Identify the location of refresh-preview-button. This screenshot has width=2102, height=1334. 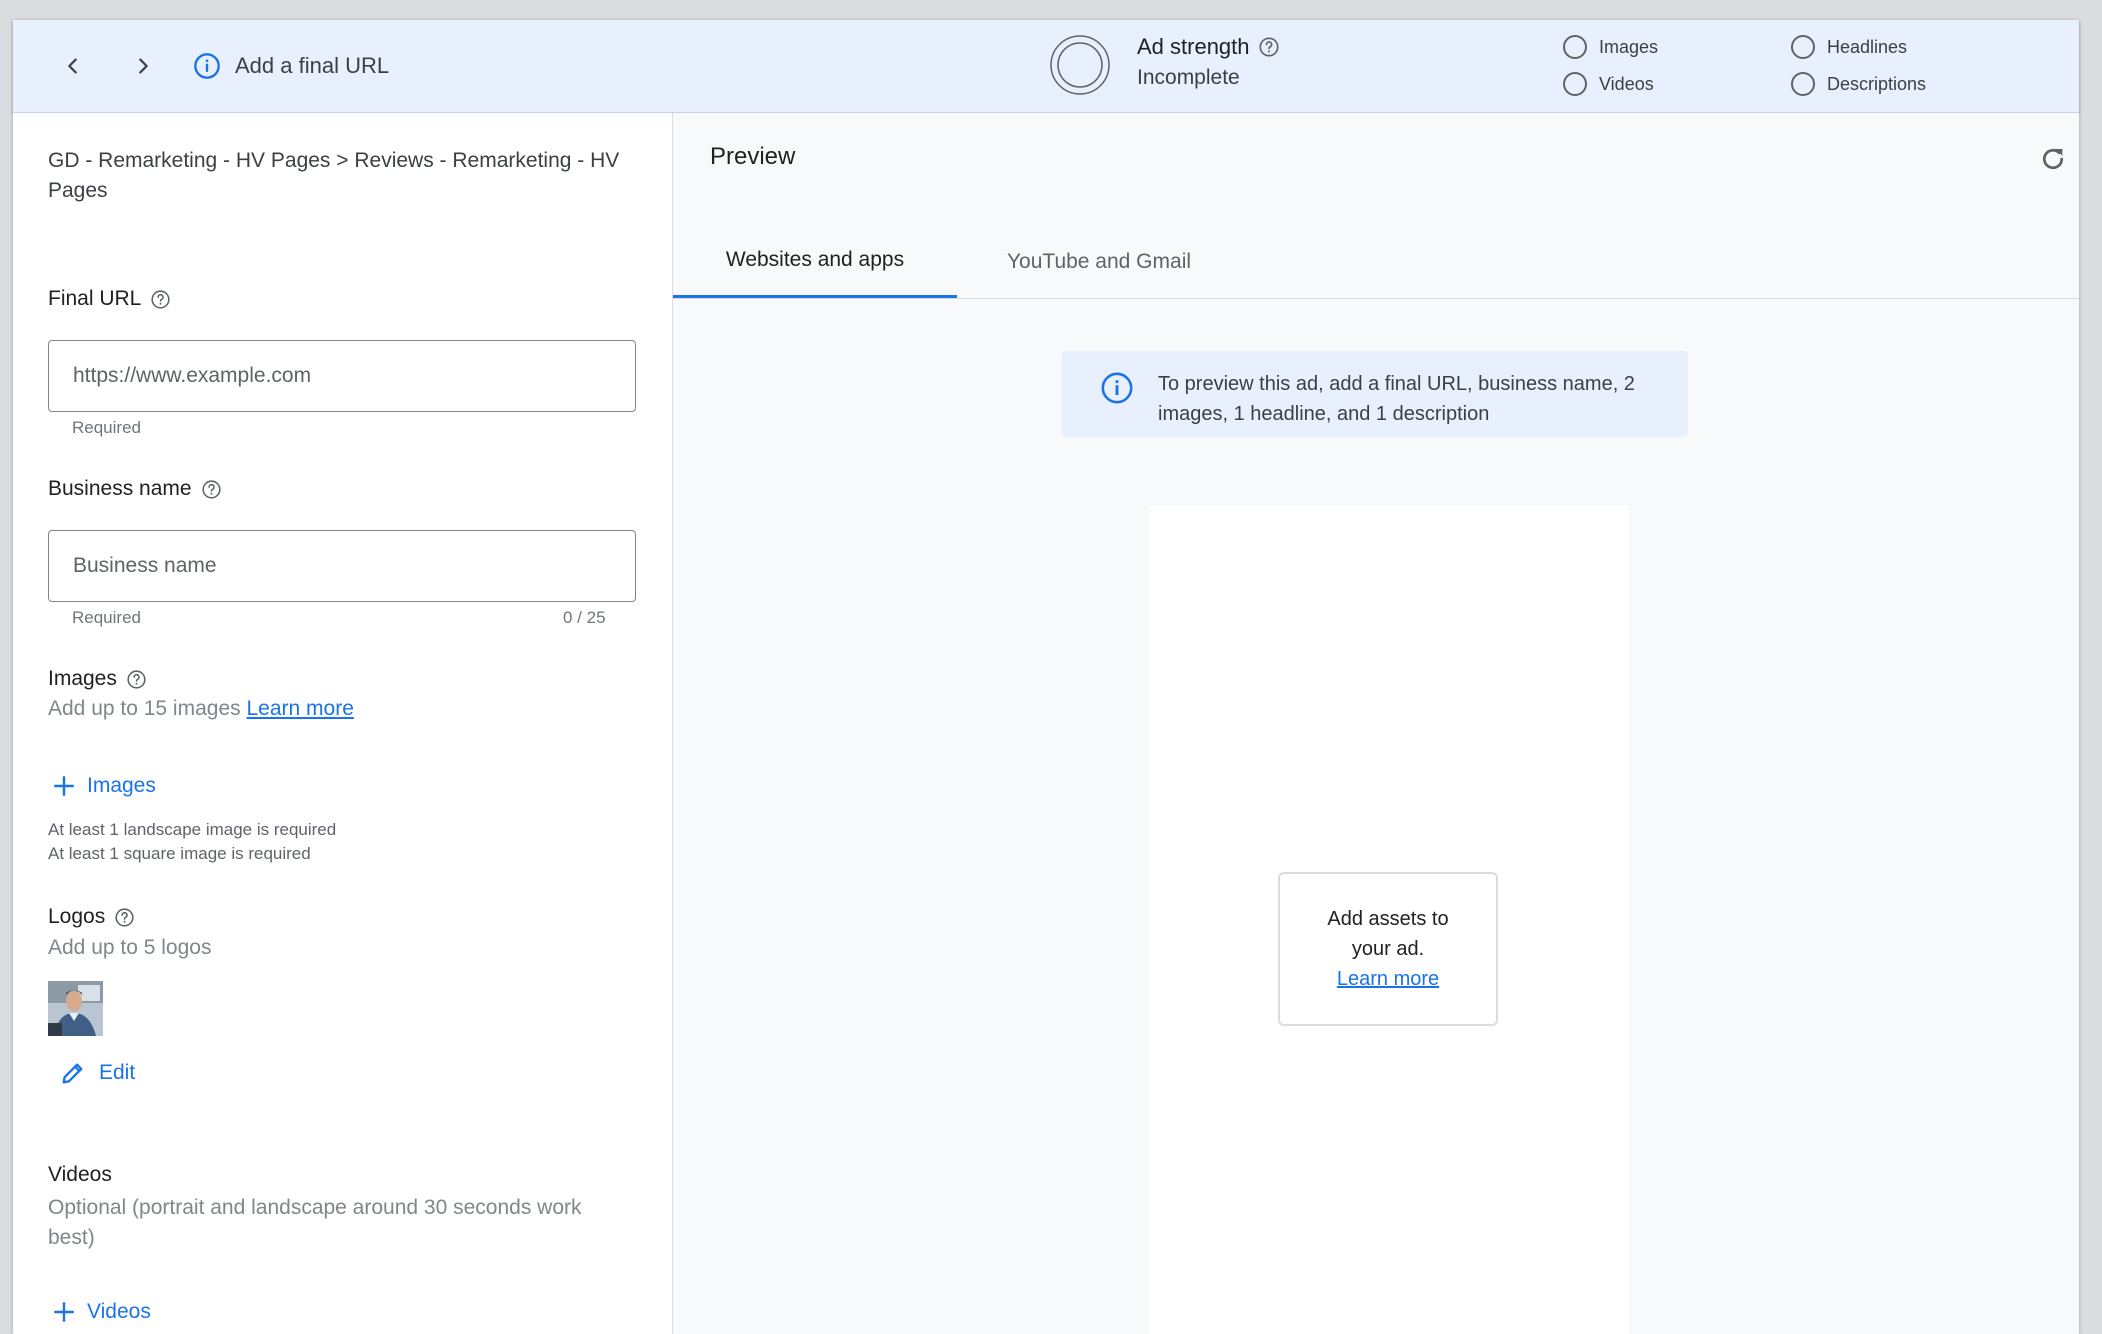
(2053, 159).